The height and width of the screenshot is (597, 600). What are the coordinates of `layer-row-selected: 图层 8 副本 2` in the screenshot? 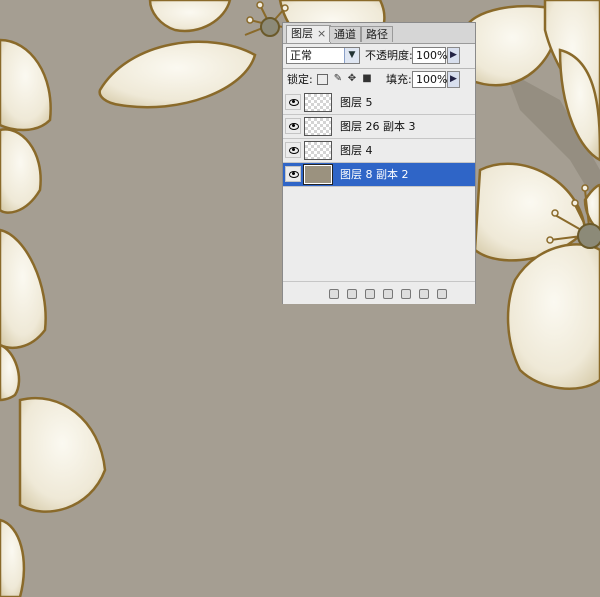 It's located at (379, 175).